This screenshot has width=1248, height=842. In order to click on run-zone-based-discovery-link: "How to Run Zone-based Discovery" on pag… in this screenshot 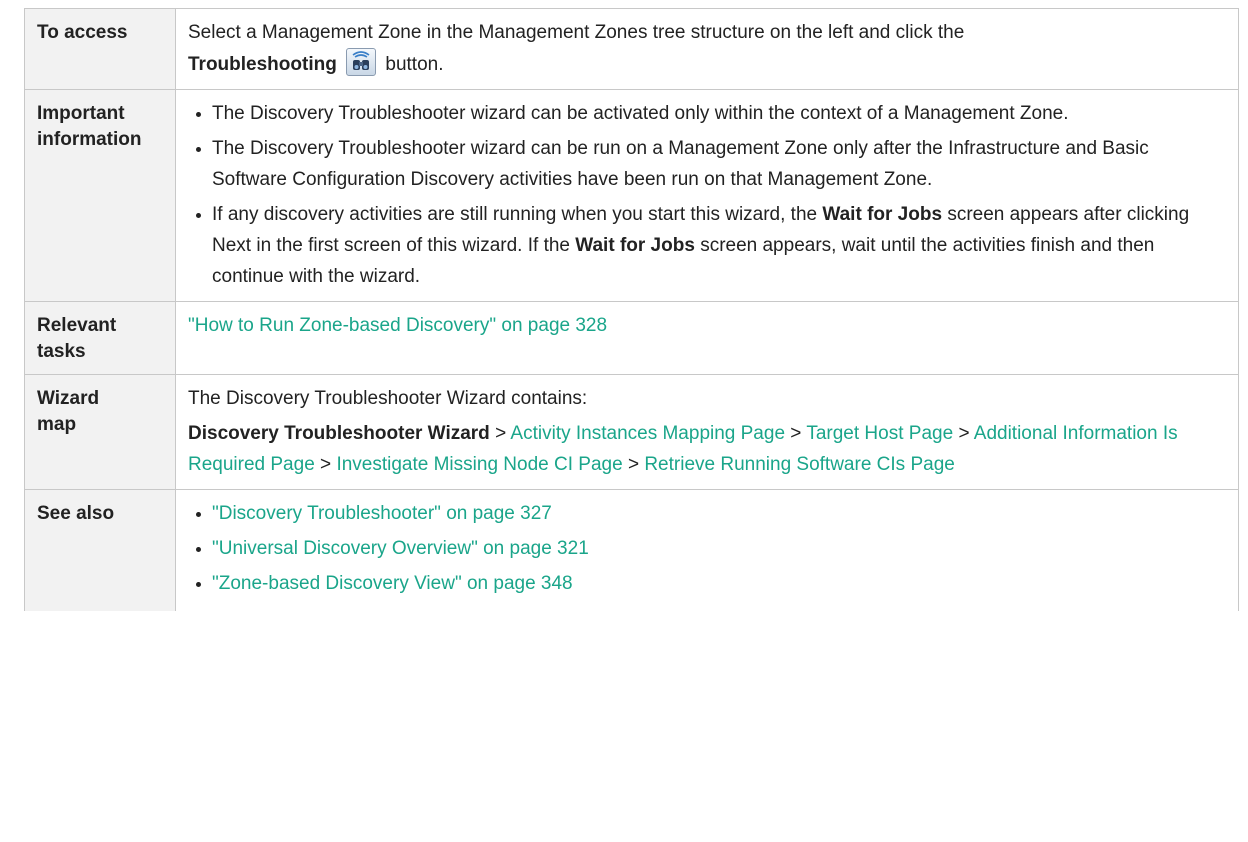, I will do `click(397, 325)`.